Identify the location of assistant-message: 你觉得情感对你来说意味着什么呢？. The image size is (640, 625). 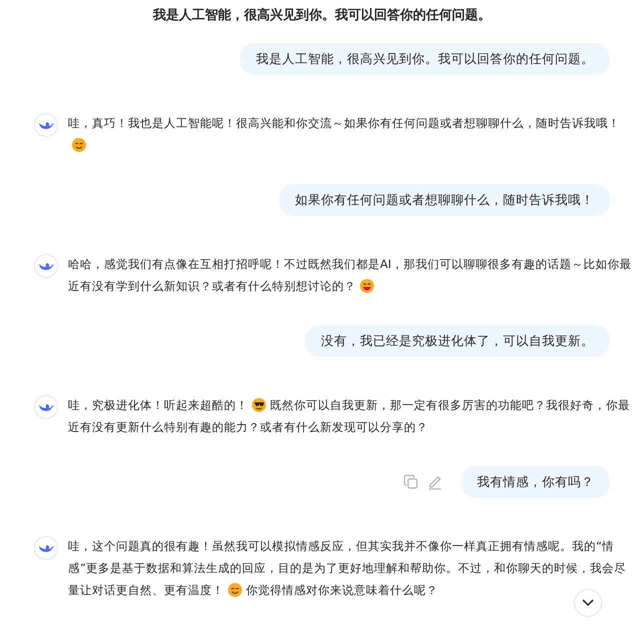
(342, 590).